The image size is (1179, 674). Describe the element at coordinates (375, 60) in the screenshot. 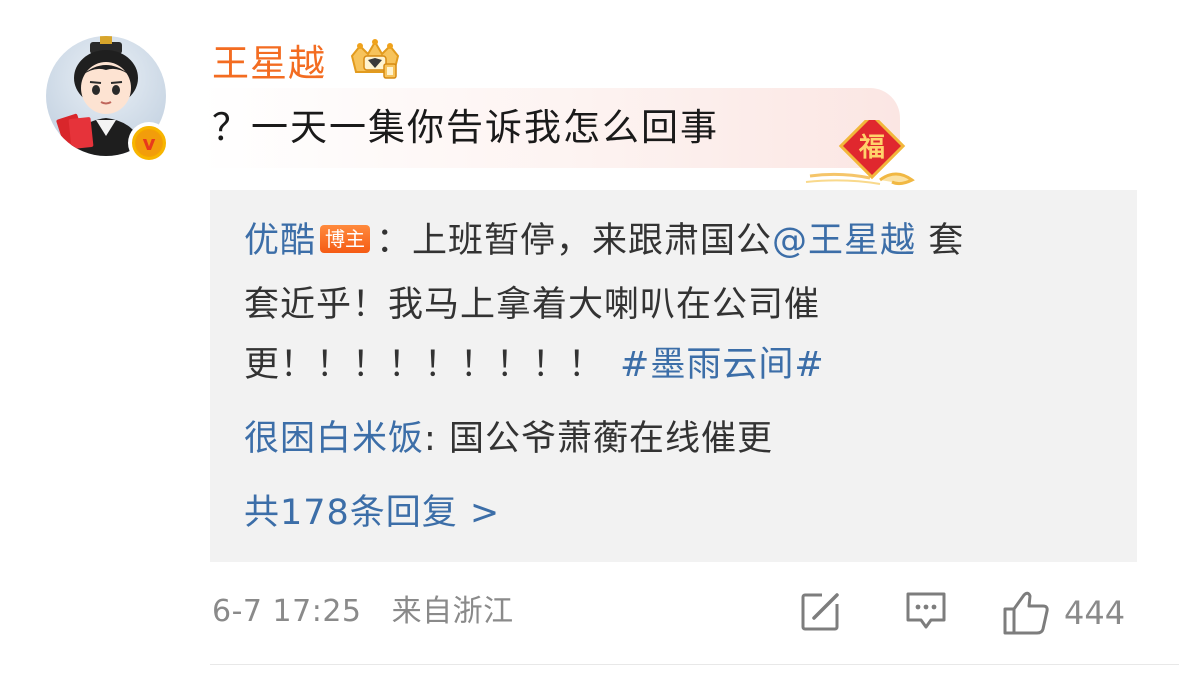

I see `crown-badge-icon` at that location.